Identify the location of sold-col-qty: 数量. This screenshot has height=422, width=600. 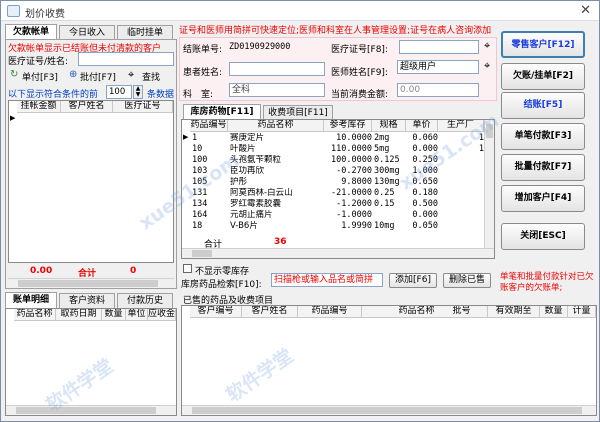
(554, 312).